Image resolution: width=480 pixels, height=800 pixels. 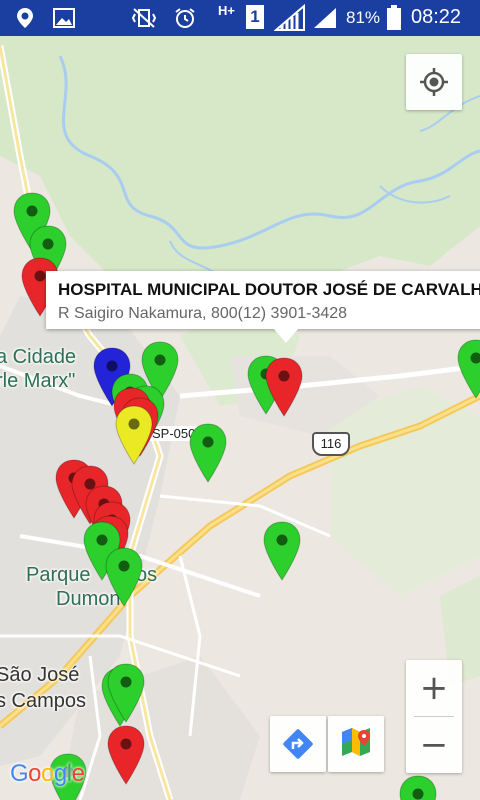 I want to click on place-label: Parque, so click(x=58, y=575).